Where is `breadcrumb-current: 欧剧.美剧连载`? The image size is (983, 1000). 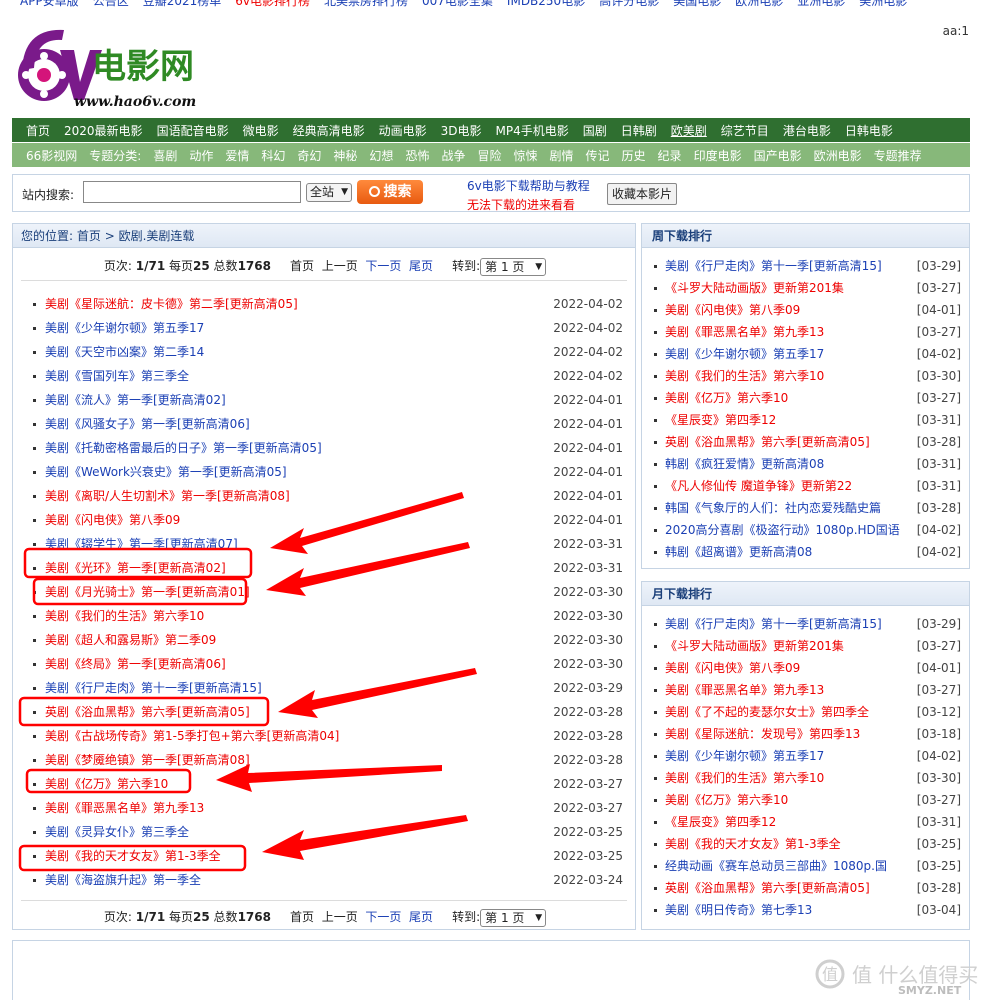 breadcrumb-current: 欧剧.美剧连载 is located at coordinates (157, 236).